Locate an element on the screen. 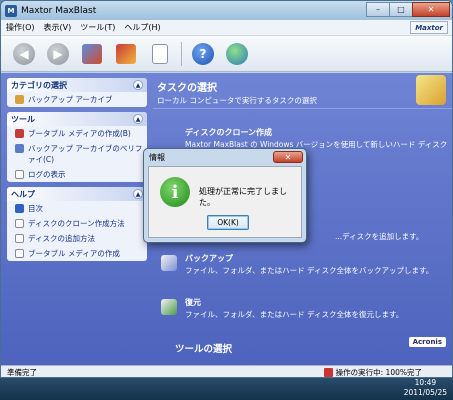 The height and width of the screenshot is (400, 453). document-icon is located at coordinates (160, 53).